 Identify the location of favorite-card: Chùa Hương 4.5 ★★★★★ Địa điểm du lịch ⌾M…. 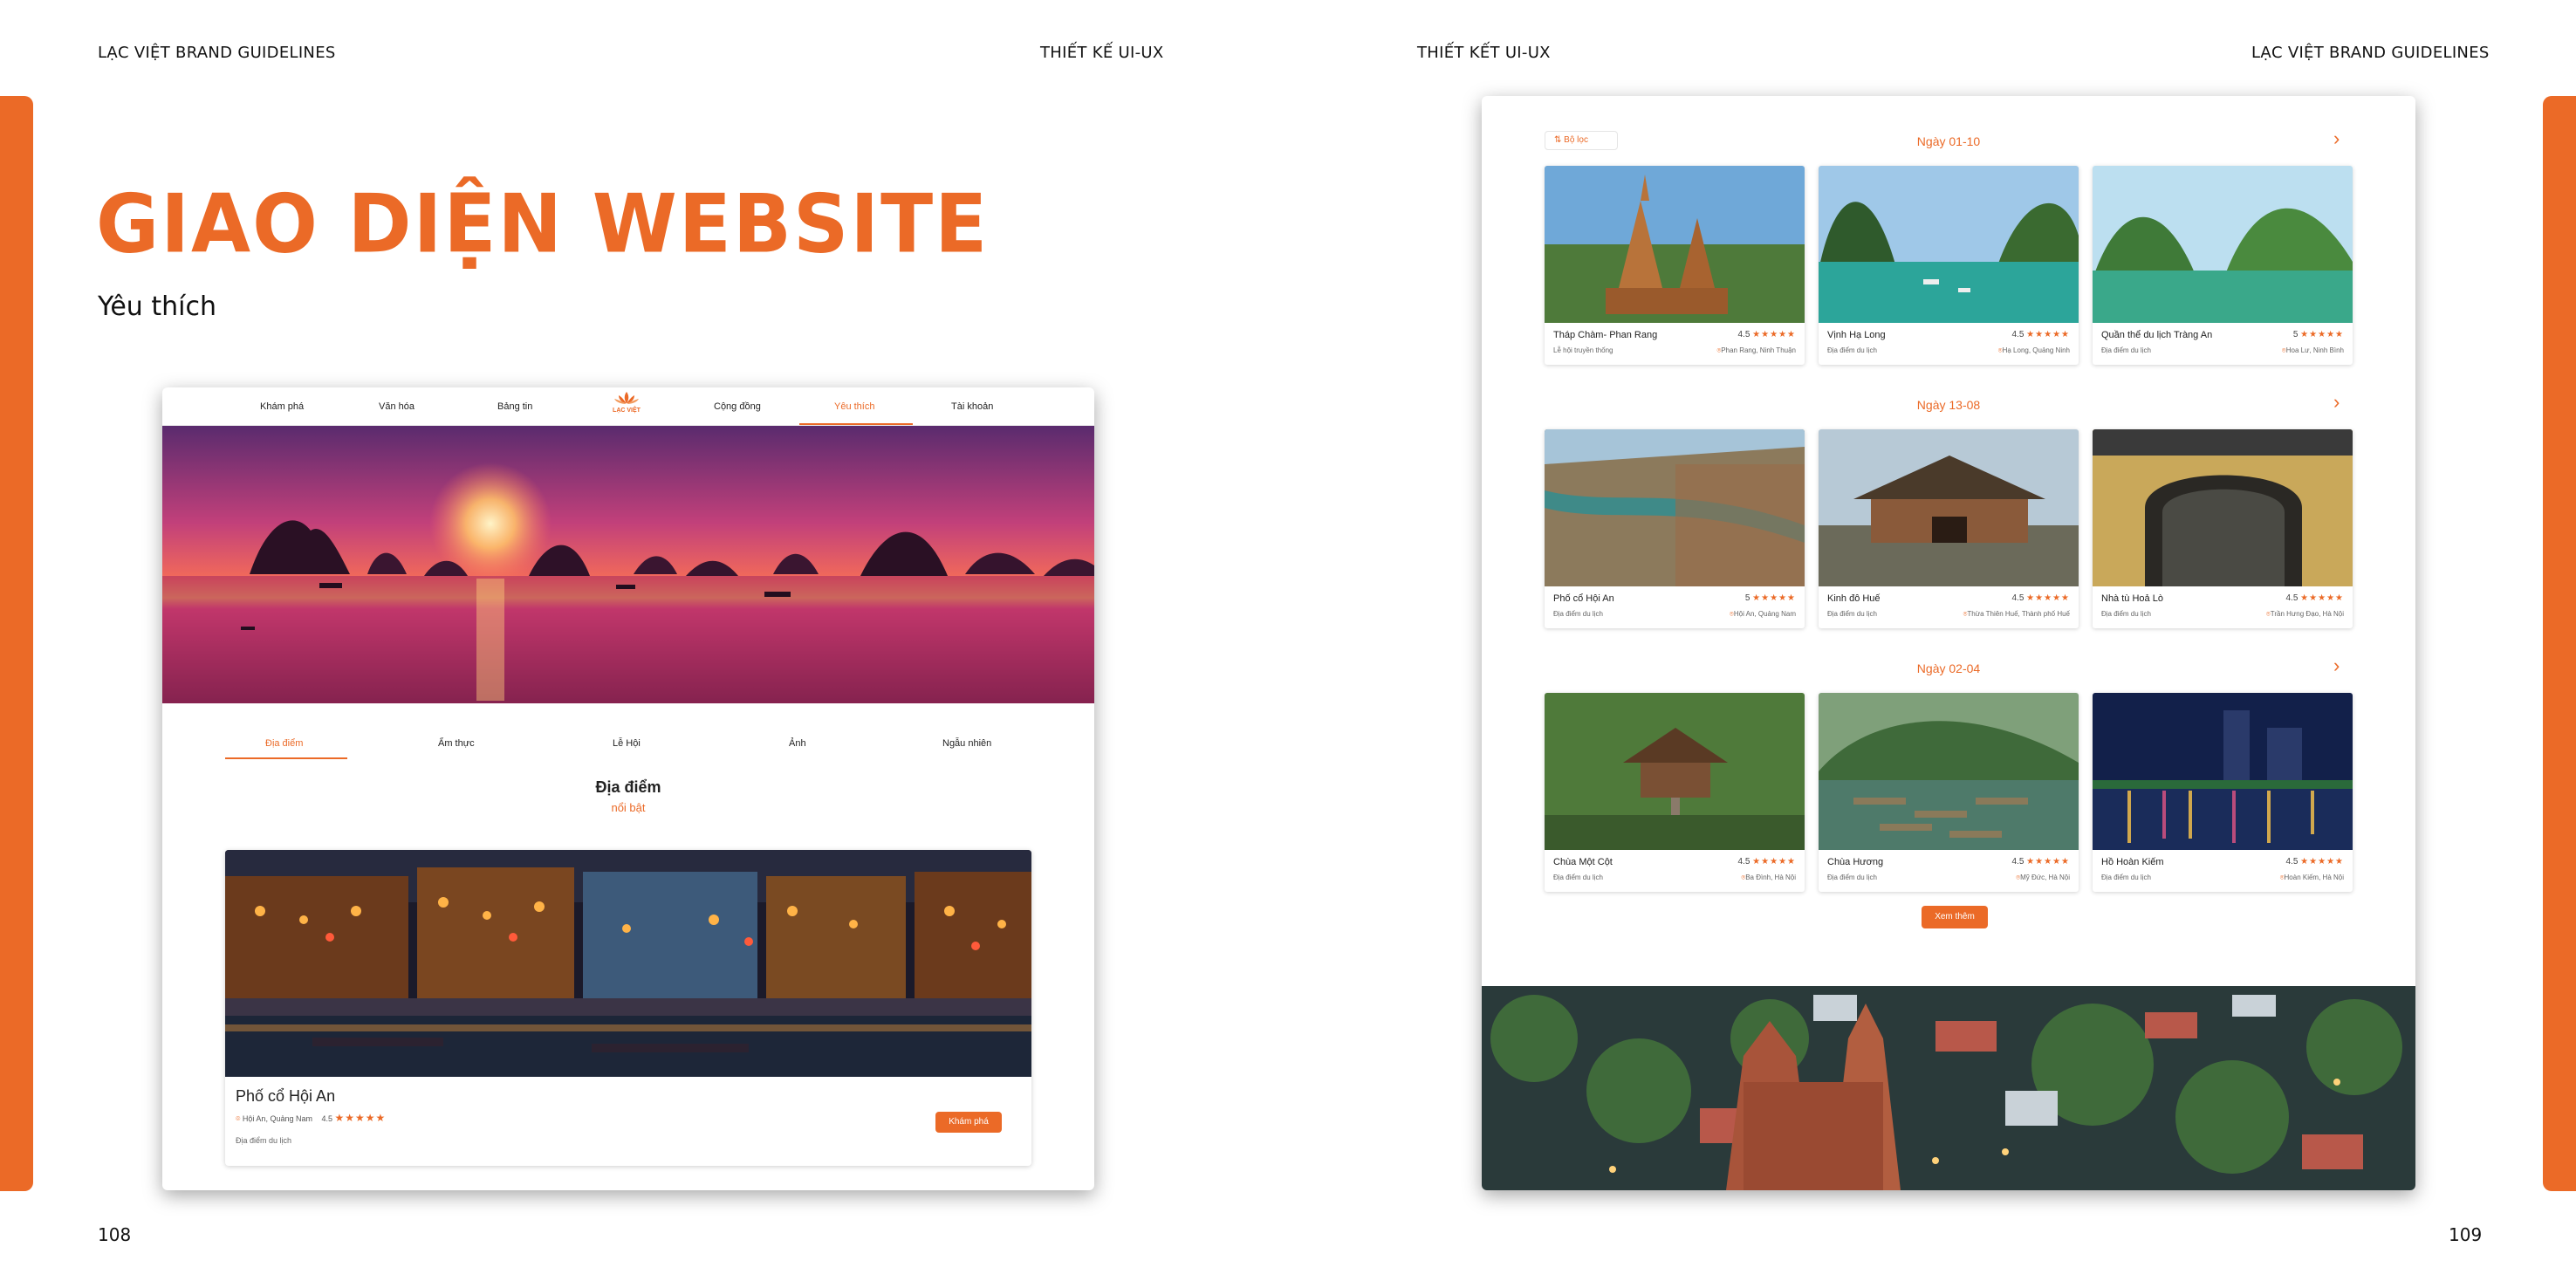
(1949, 792).